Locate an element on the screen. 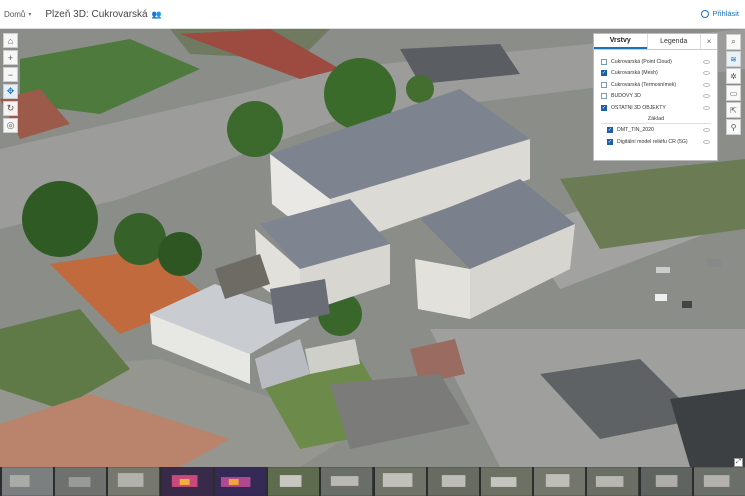  pan-icon: ✥ is located at coordinates (10, 91).